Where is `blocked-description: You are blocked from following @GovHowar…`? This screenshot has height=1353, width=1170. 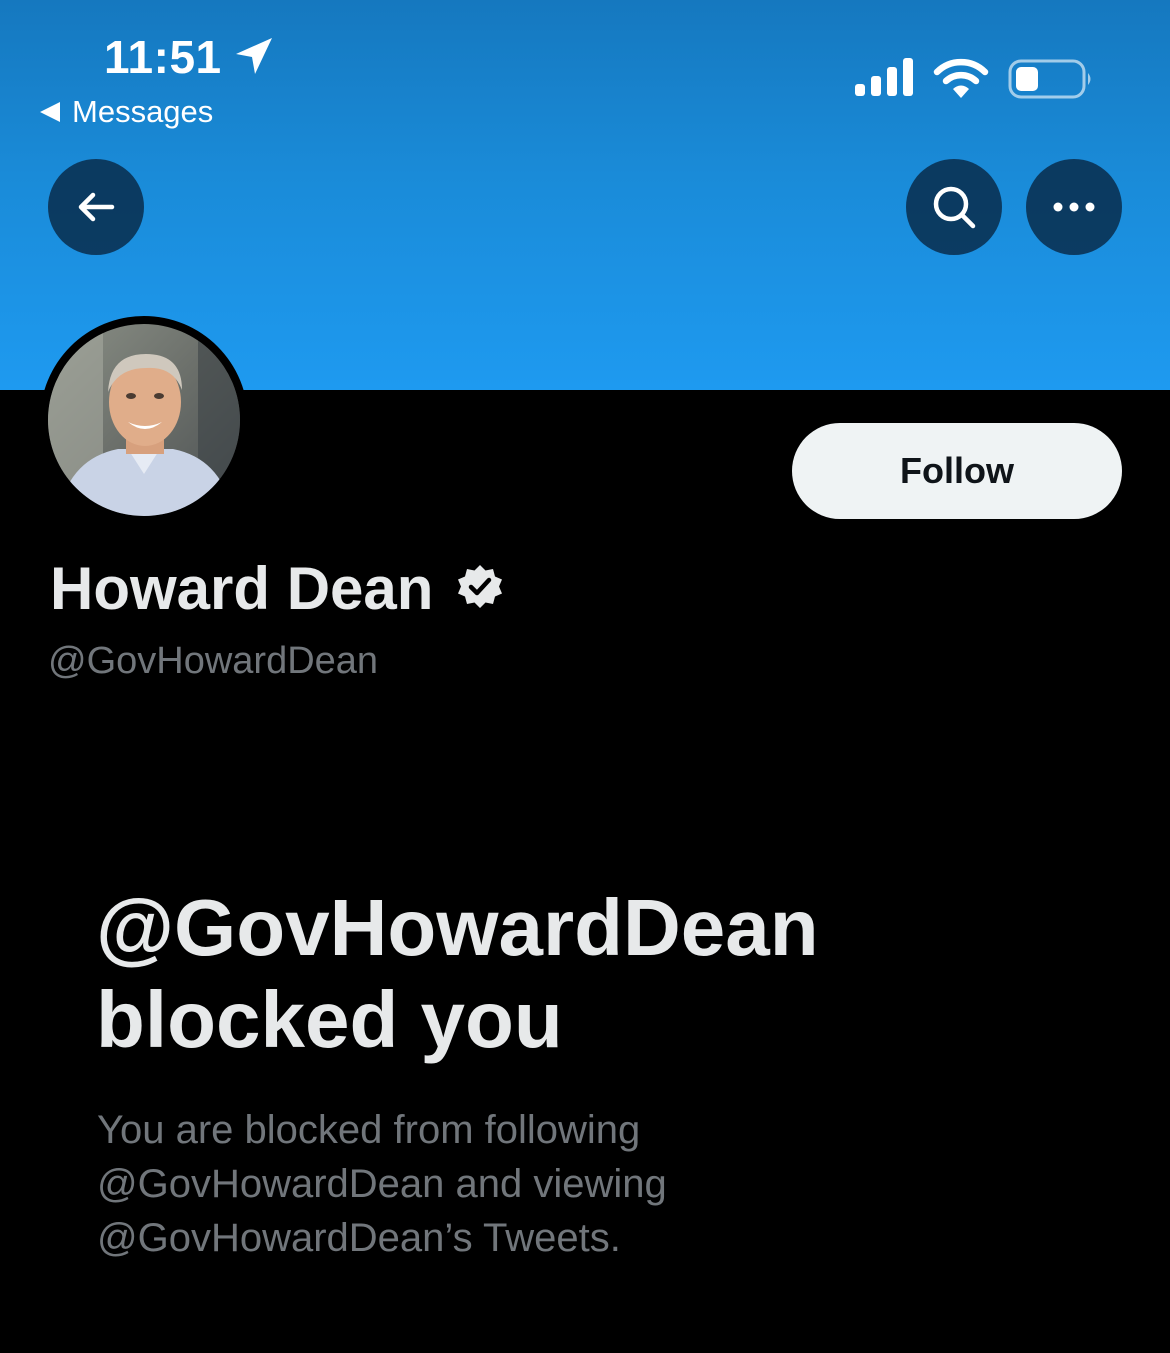
blocked-description: You are blocked from following @GovHowar… is located at coordinates (382, 1184).